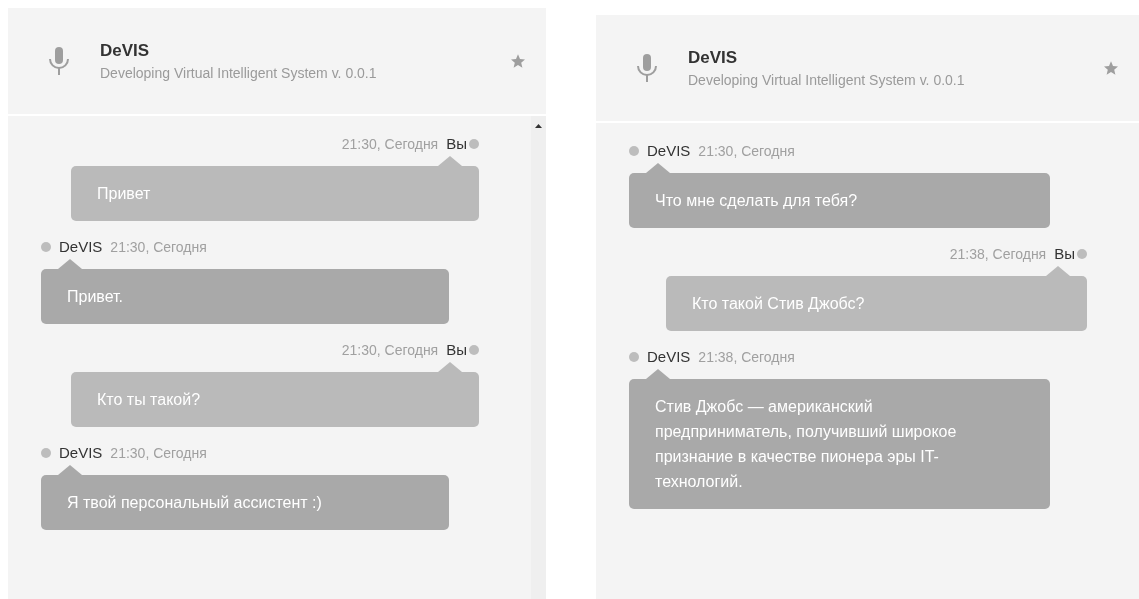  I want to click on message-bubble: Кто ты такой?, so click(275, 399).